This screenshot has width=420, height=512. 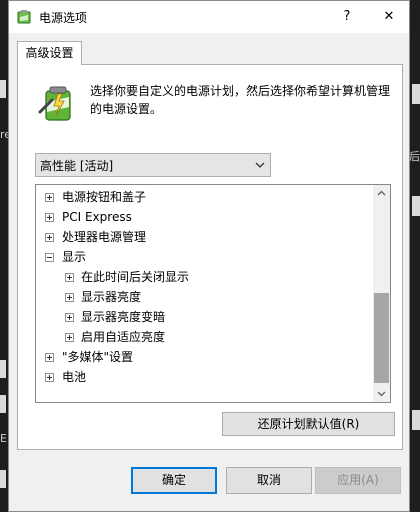 I want to click on tree-item-label: 启用自适应亮度, so click(x=123, y=337).